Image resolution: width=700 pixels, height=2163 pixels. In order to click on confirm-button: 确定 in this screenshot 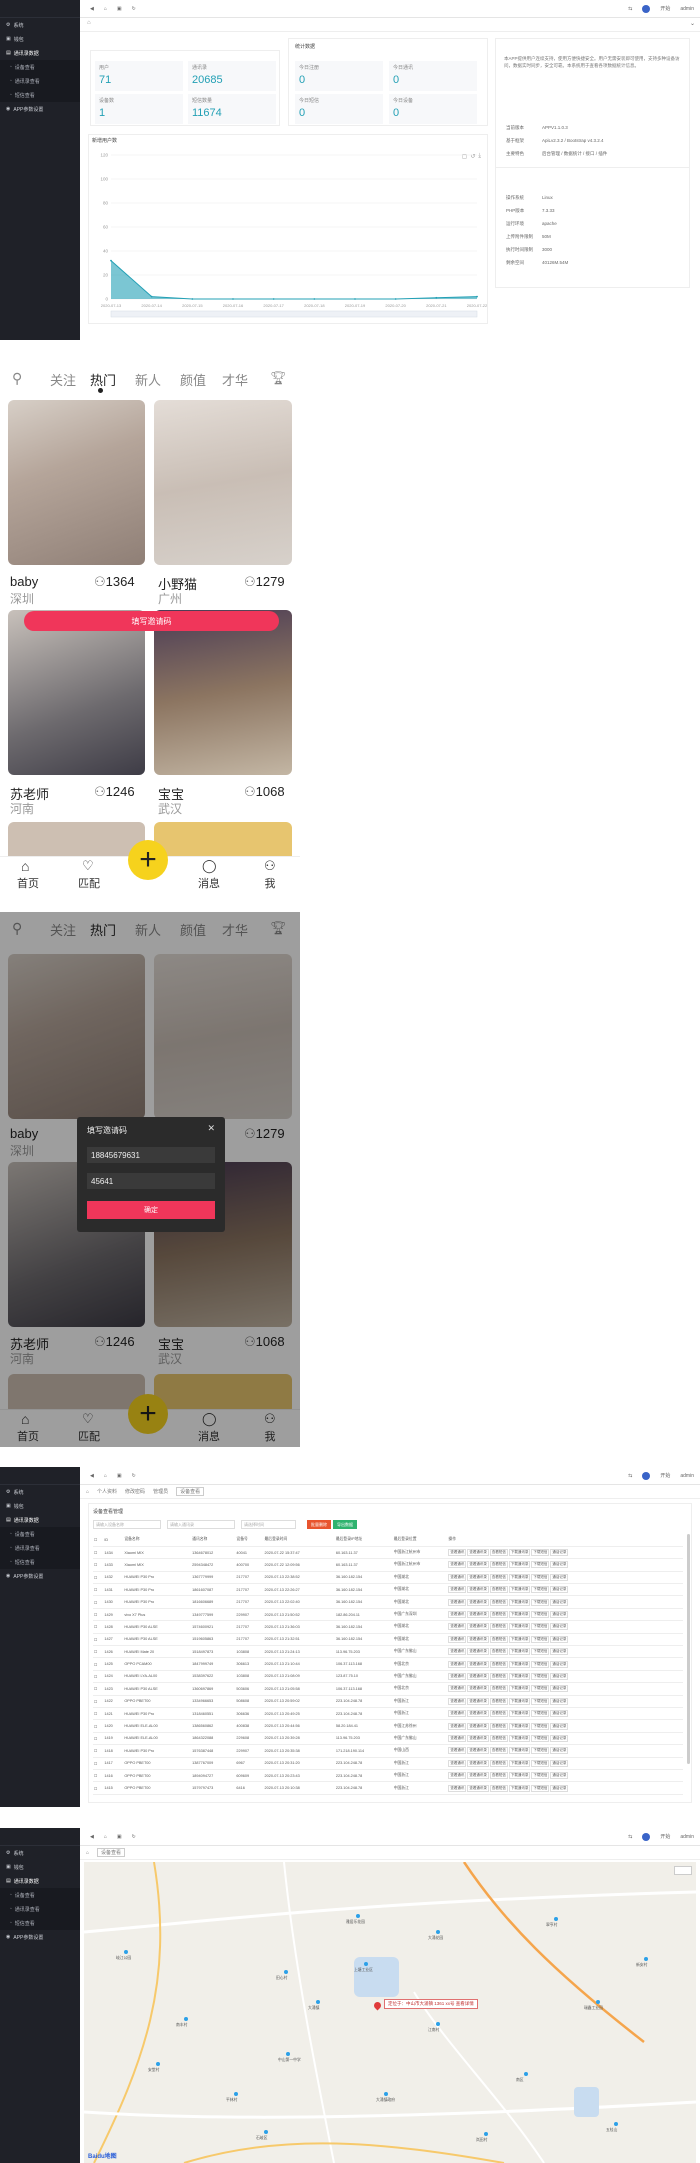, I will do `click(151, 1210)`.